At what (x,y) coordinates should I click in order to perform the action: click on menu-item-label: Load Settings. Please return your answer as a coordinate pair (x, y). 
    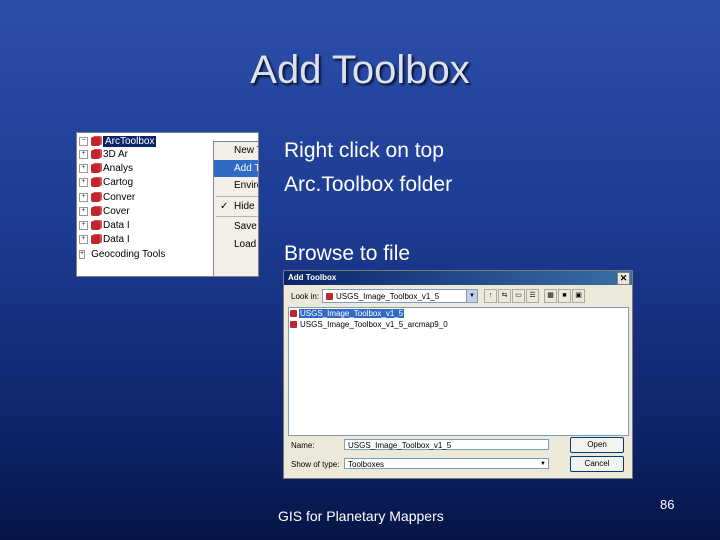
    Looking at the image, I should click on (246, 244).